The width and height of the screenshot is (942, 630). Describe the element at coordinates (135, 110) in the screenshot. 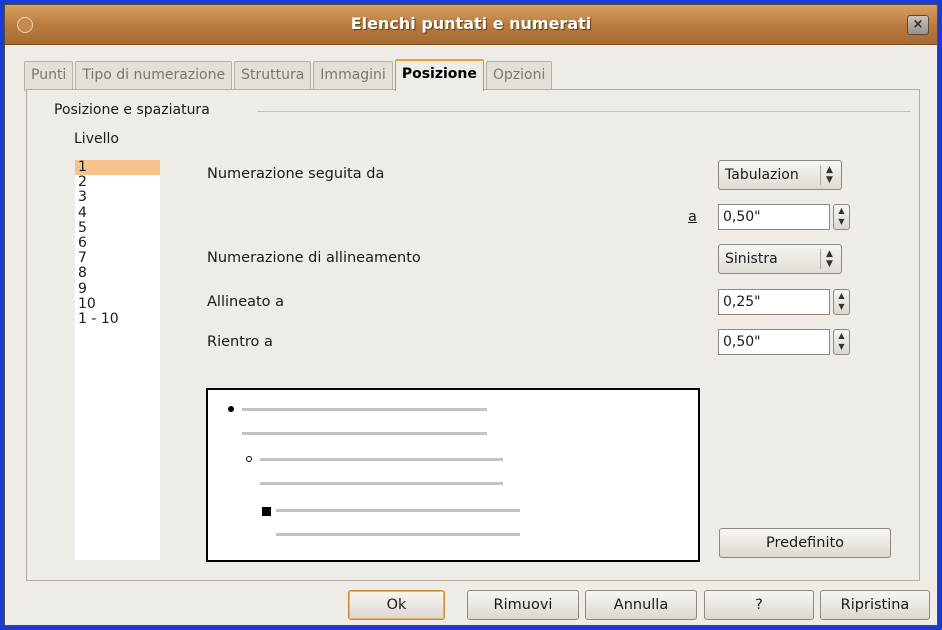

I see `section-title: Posizione e spaziatura` at that location.